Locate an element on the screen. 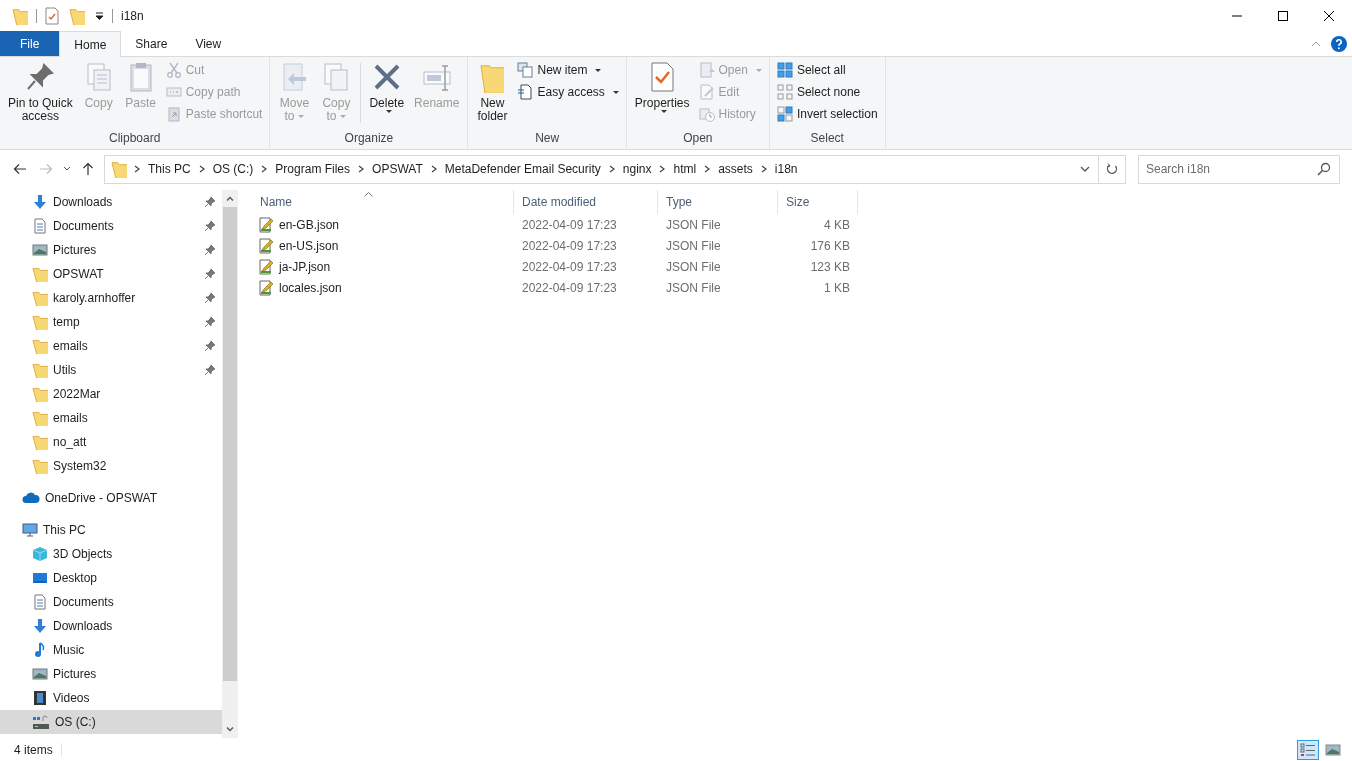  nav-item: Desktop is located at coordinates (111, 578).